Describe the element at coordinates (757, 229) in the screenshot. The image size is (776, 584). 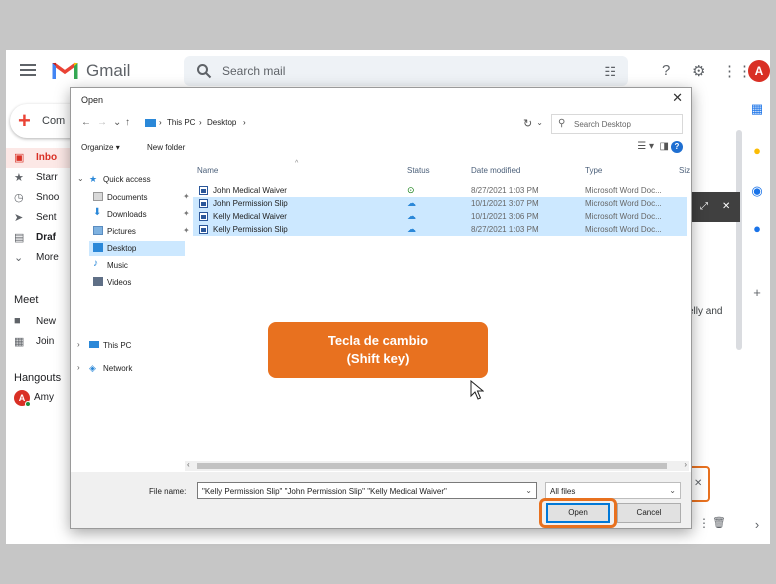
I see `contacts-icon: ●` at that location.